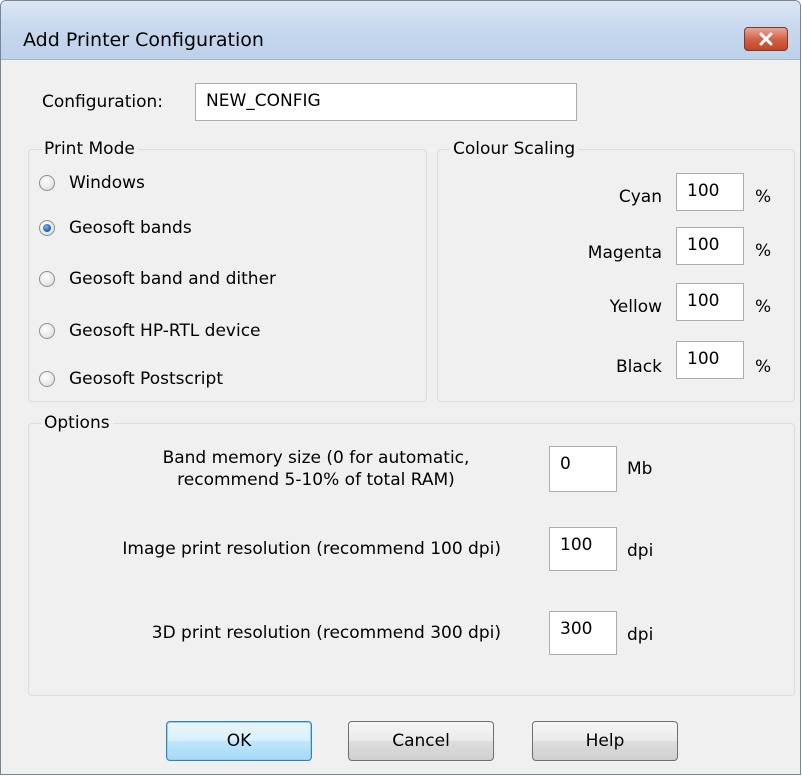 The width and height of the screenshot is (802, 776). I want to click on band-memory-input: 0, so click(583, 469).